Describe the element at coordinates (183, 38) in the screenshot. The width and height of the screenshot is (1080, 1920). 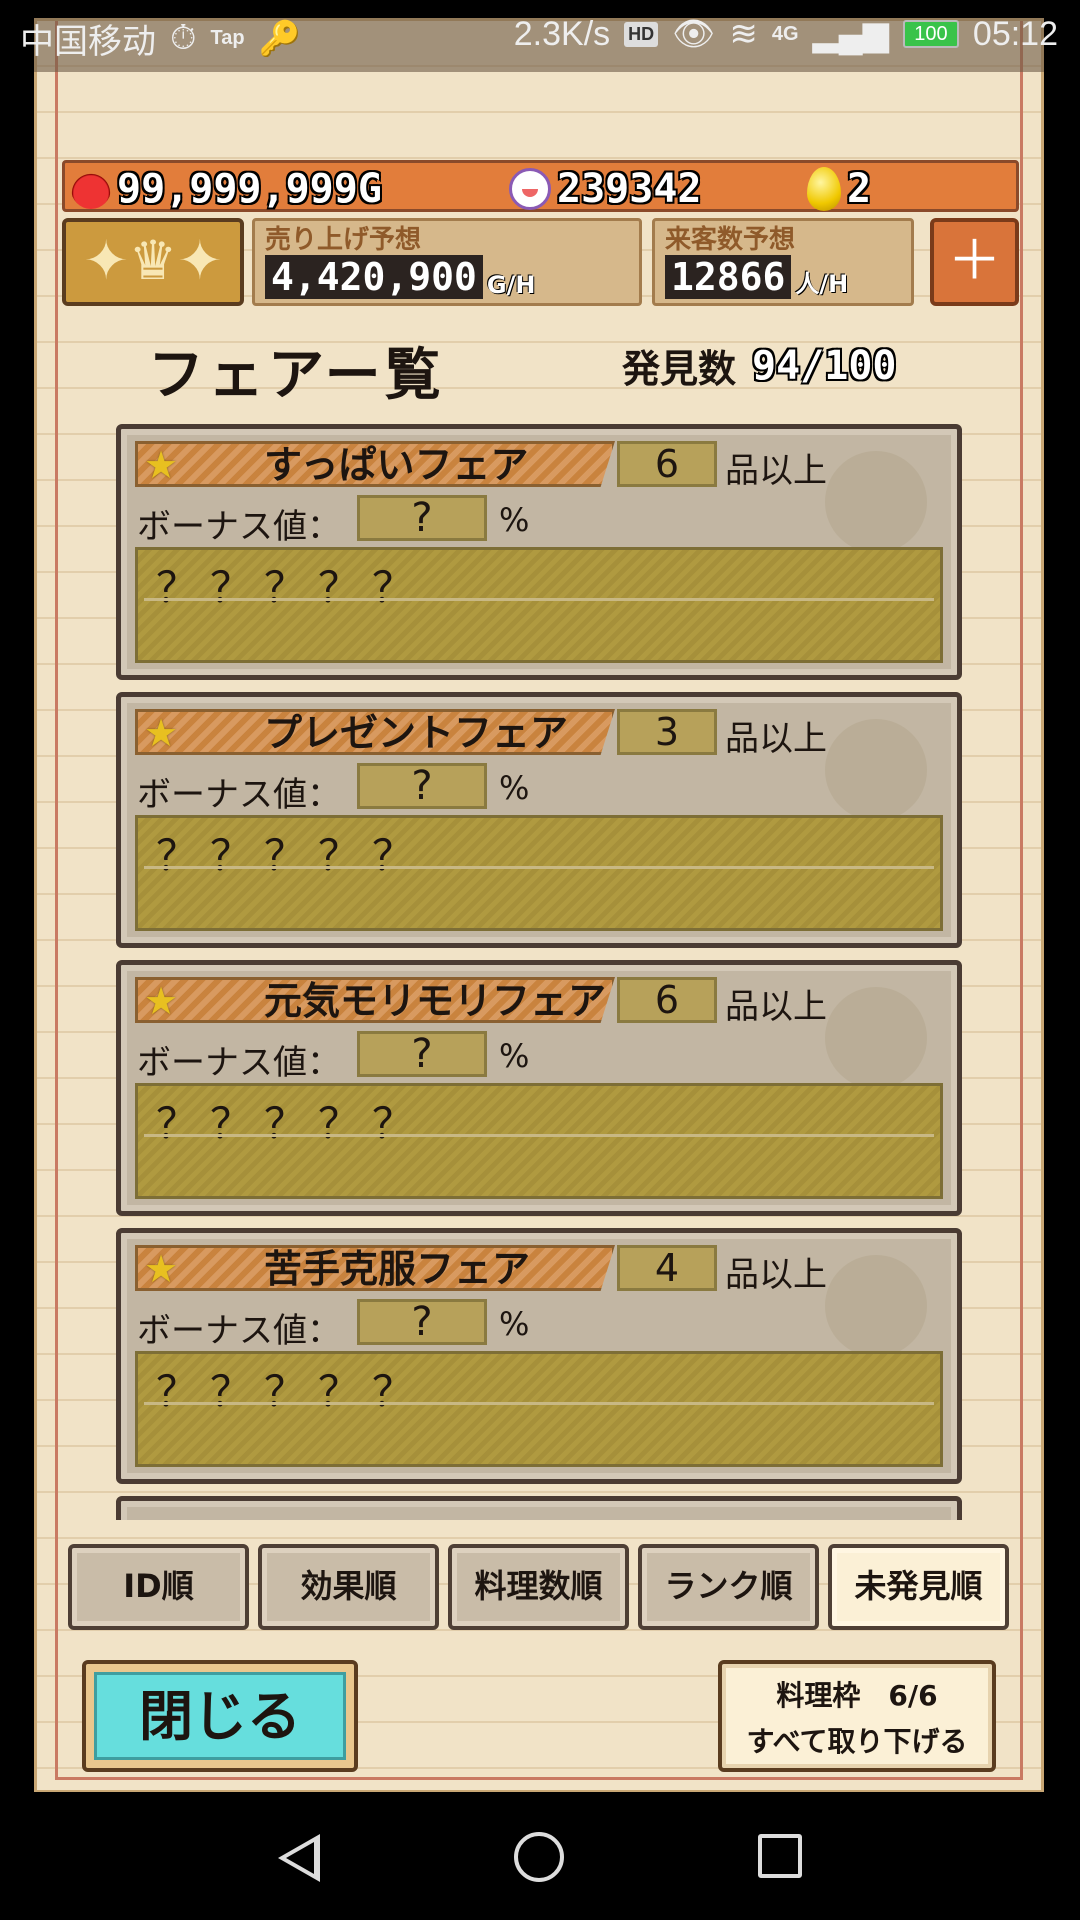
I see `alarm-icon: ⏱` at that location.